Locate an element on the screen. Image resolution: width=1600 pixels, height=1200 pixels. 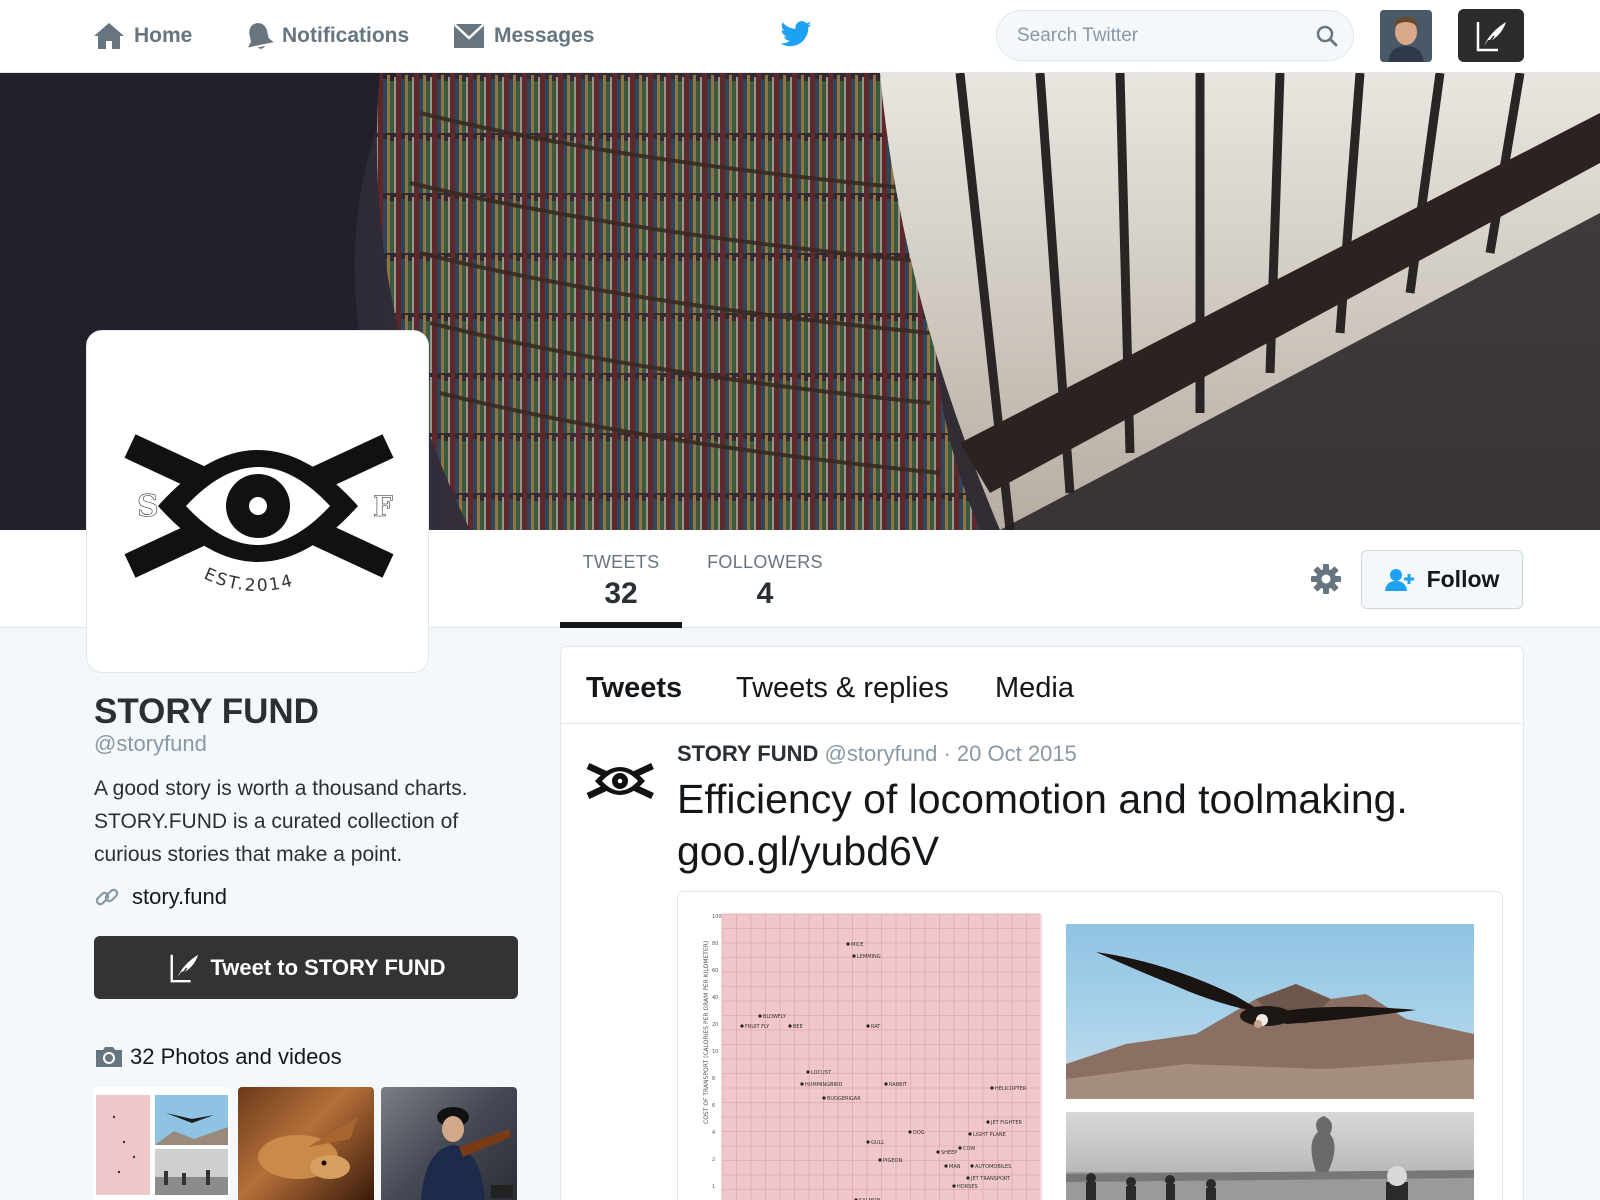
chart-point-label: LOCUST is located at coordinates (821, 1073).